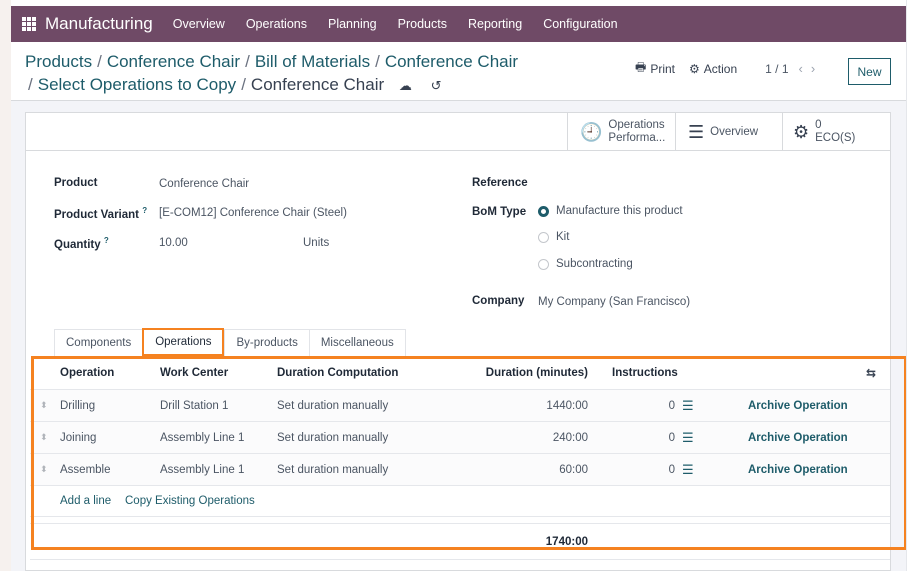 Image resolution: width=915 pixels, height=571 pixels. I want to click on product-label: Product, so click(76, 183).